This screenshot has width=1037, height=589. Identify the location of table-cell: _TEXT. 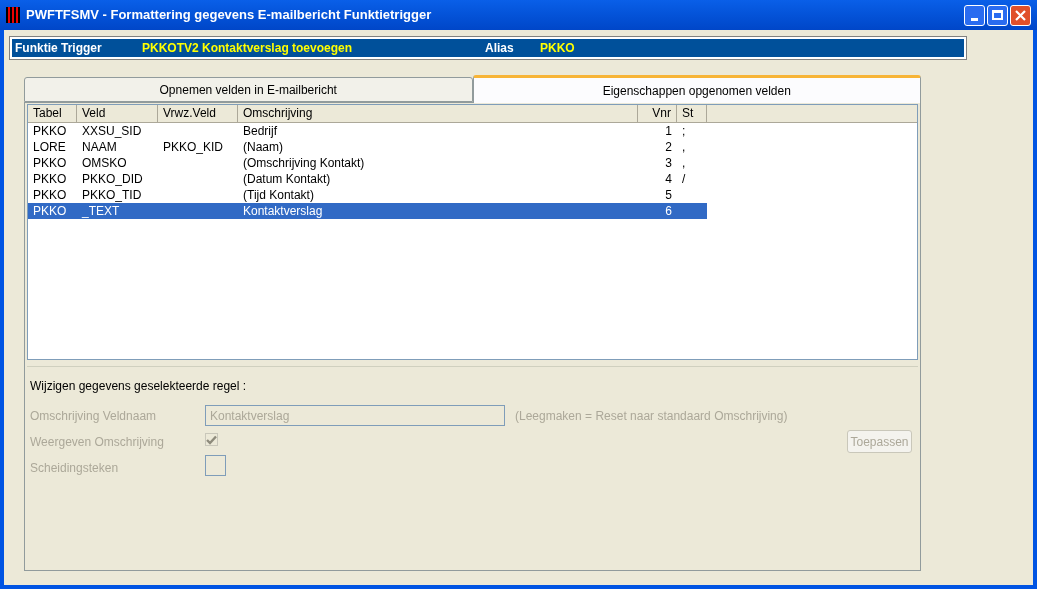
(101, 211).